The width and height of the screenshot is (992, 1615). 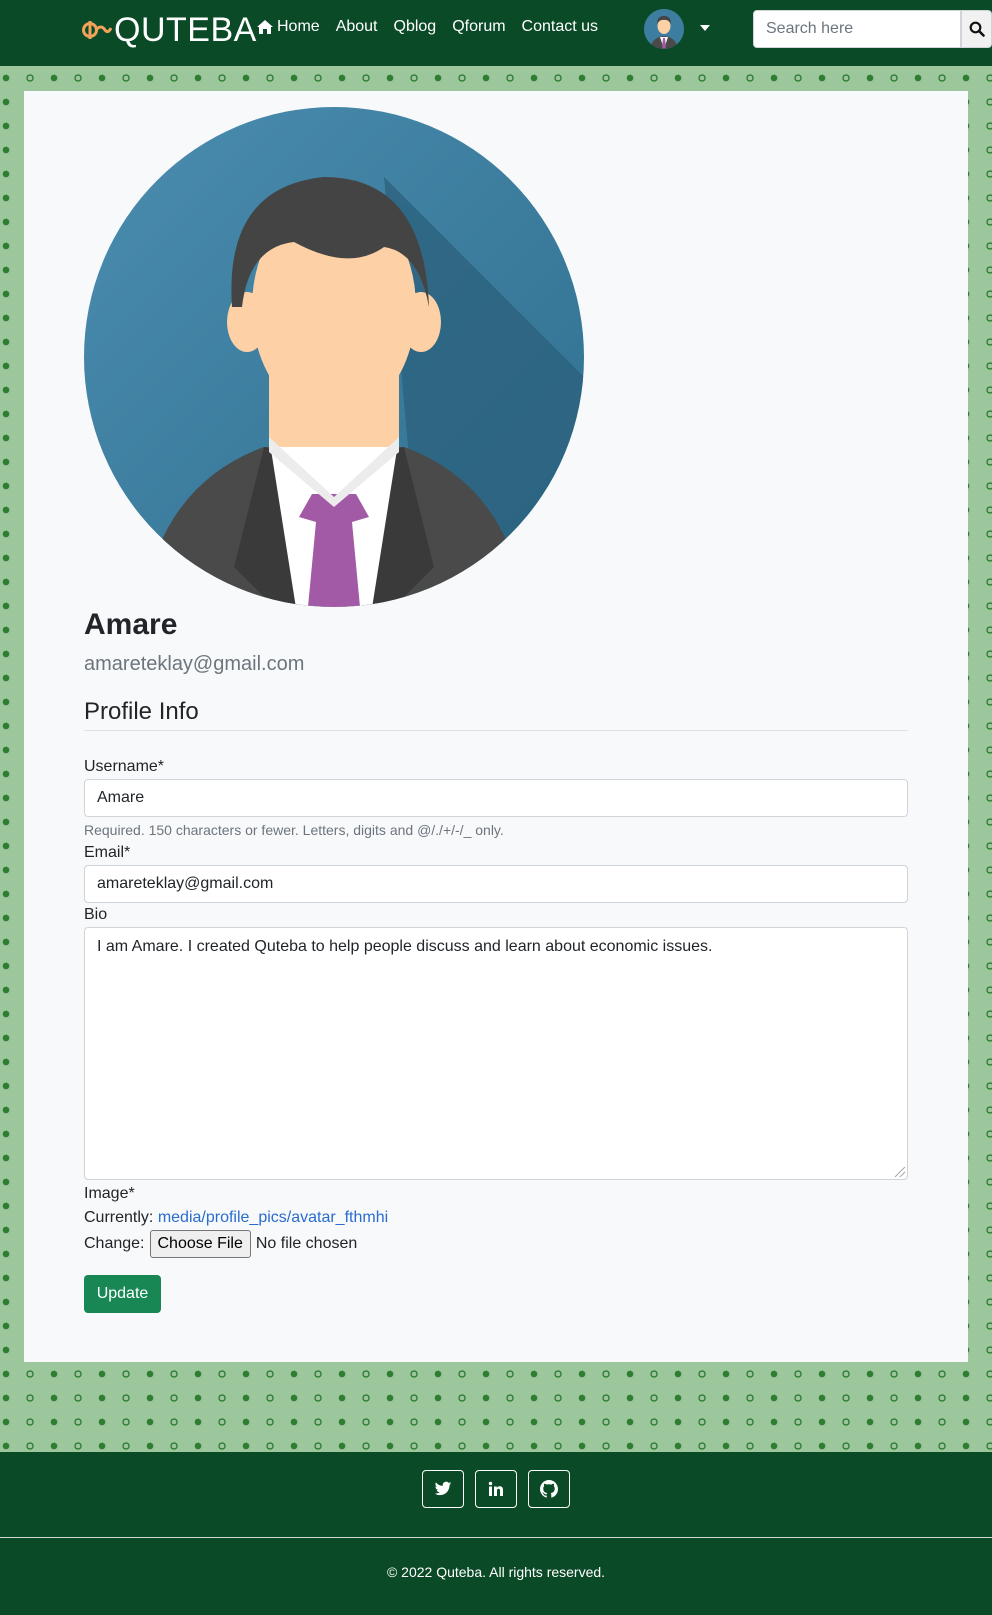 What do you see at coordinates (119, 1217) in the screenshot?
I see `currently-label: Currently:` at bounding box center [119, 1217].